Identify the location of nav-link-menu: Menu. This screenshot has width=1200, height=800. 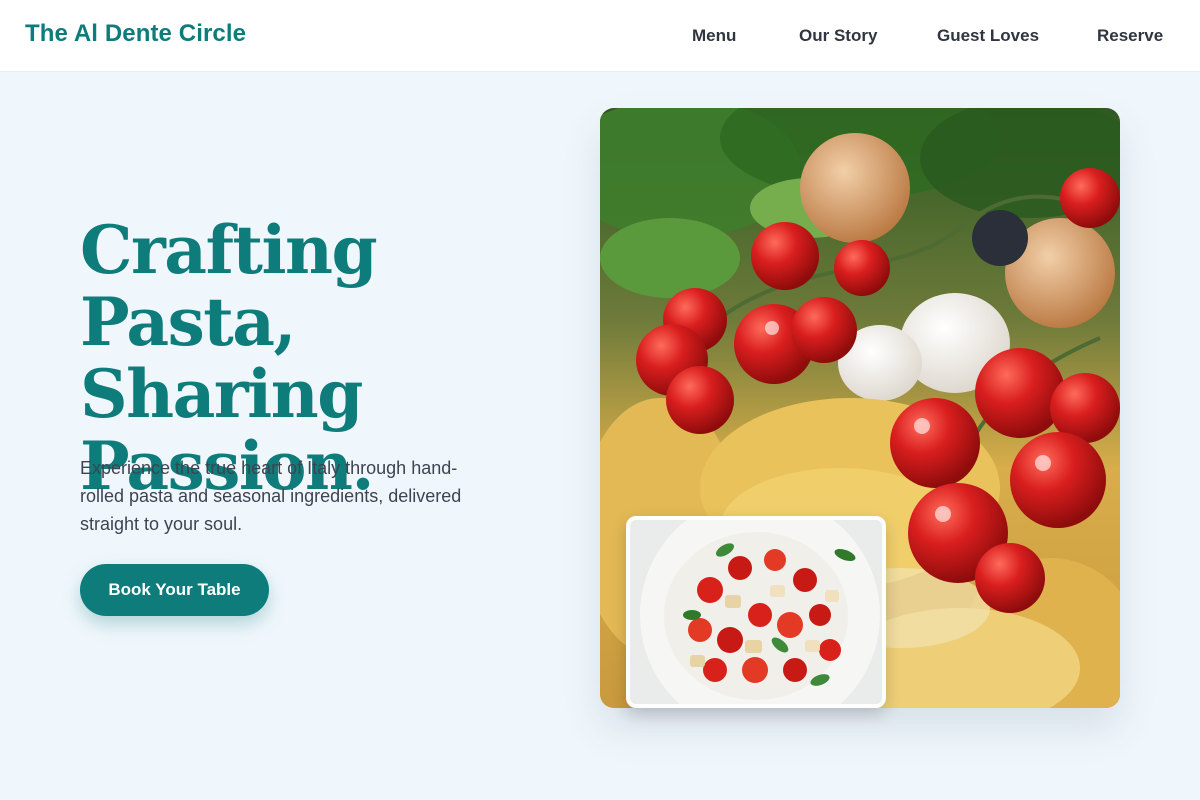
(714, 36).